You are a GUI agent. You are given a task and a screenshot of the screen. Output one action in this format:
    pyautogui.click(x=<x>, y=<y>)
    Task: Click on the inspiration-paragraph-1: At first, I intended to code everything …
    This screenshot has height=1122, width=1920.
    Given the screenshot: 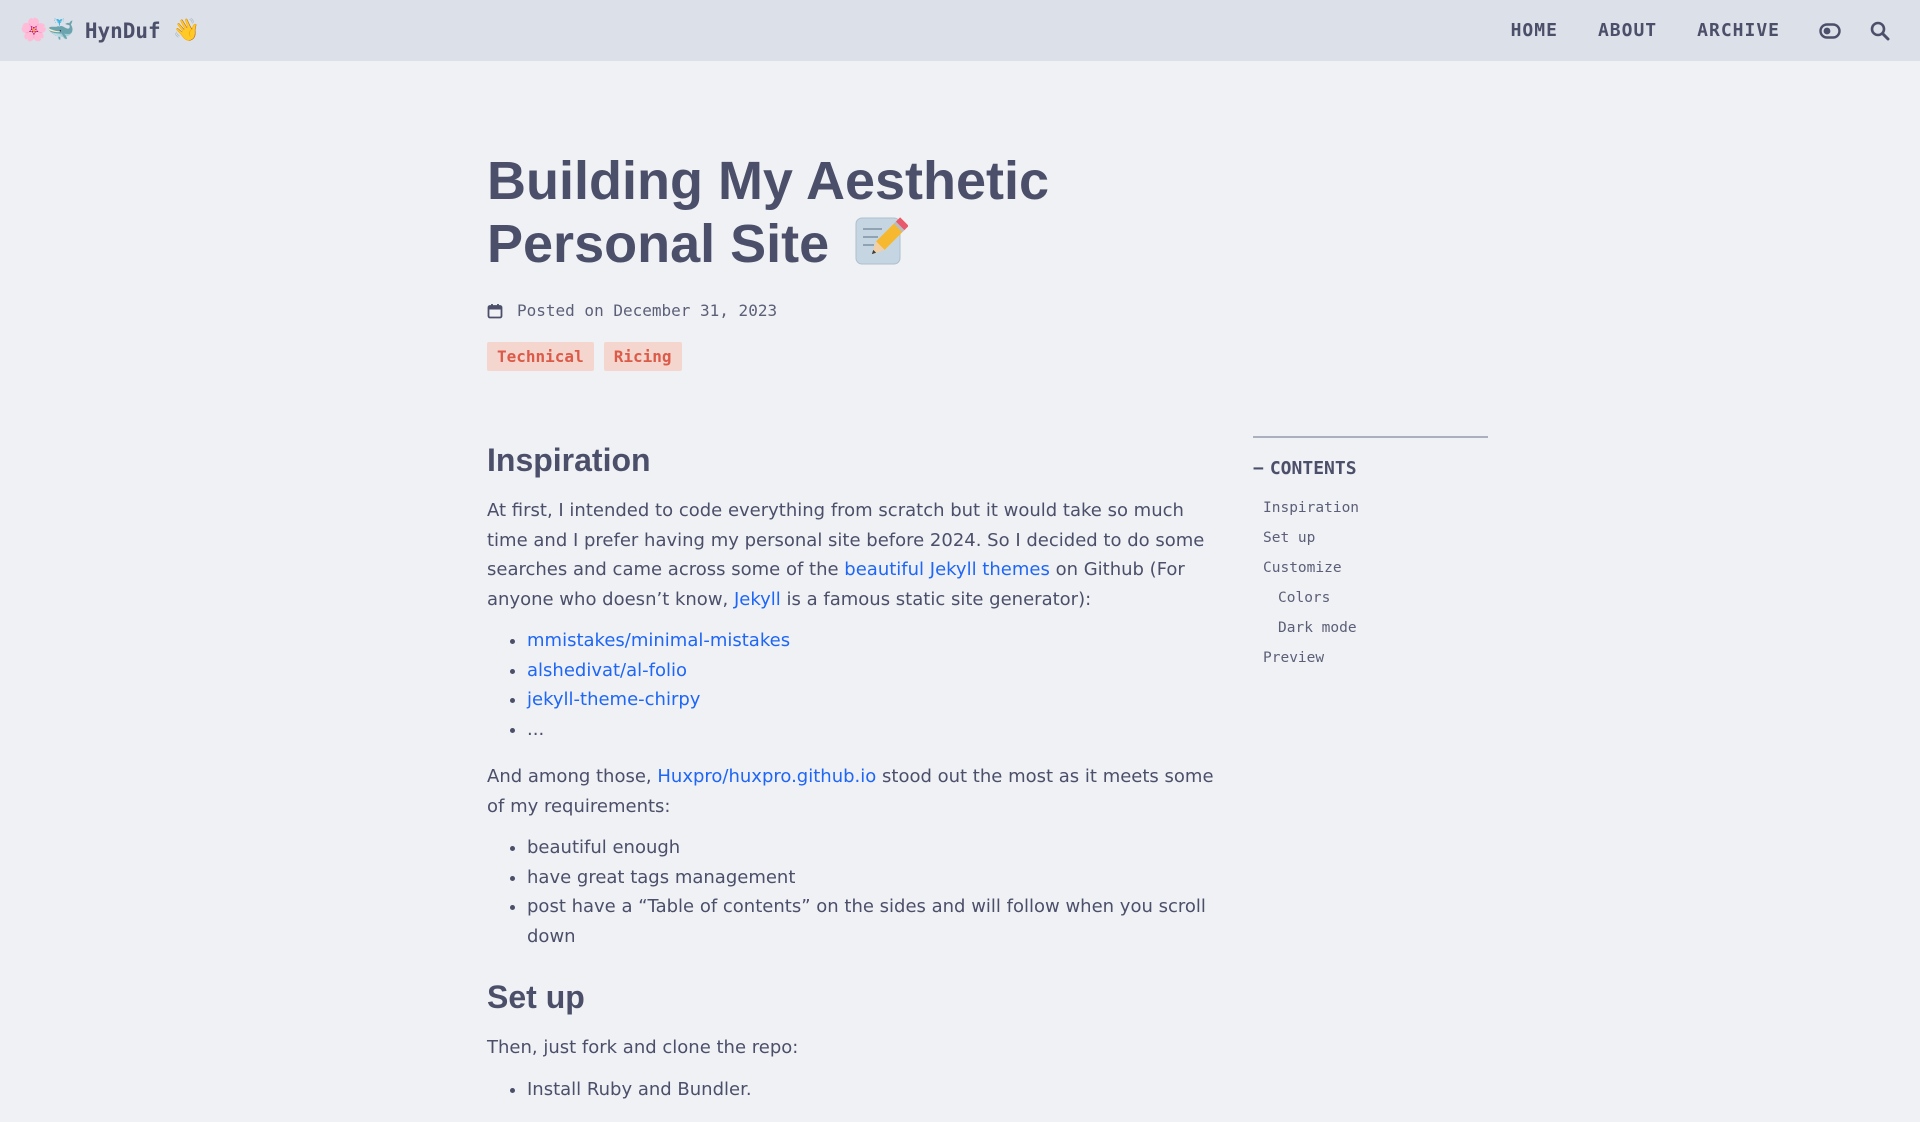 What is the action you would take?
    pyautogui.click(x=857, y=555)
    